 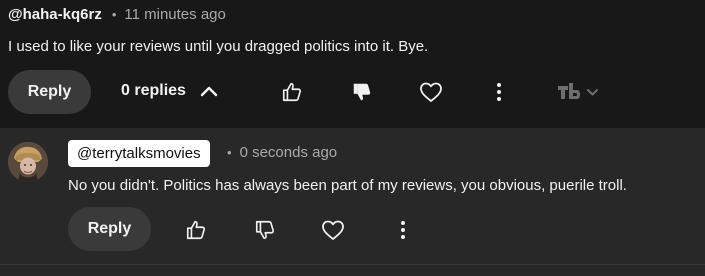 I want to click on replies-count: 0 replies, so click(x=153, y=90).